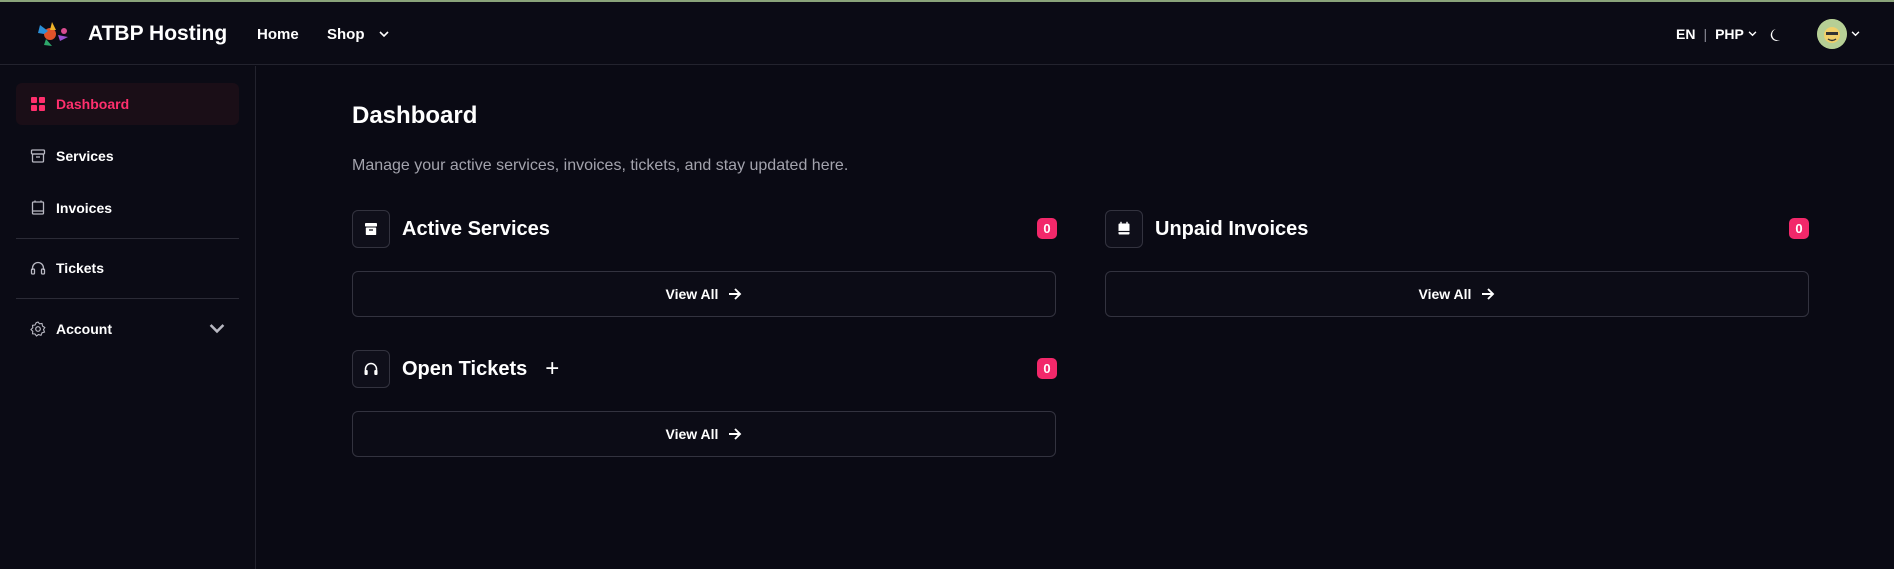 The height and width of the screenshot is (569, 1894). I want to click on open-tickets-count-badge: 0, so click(1047, 368).